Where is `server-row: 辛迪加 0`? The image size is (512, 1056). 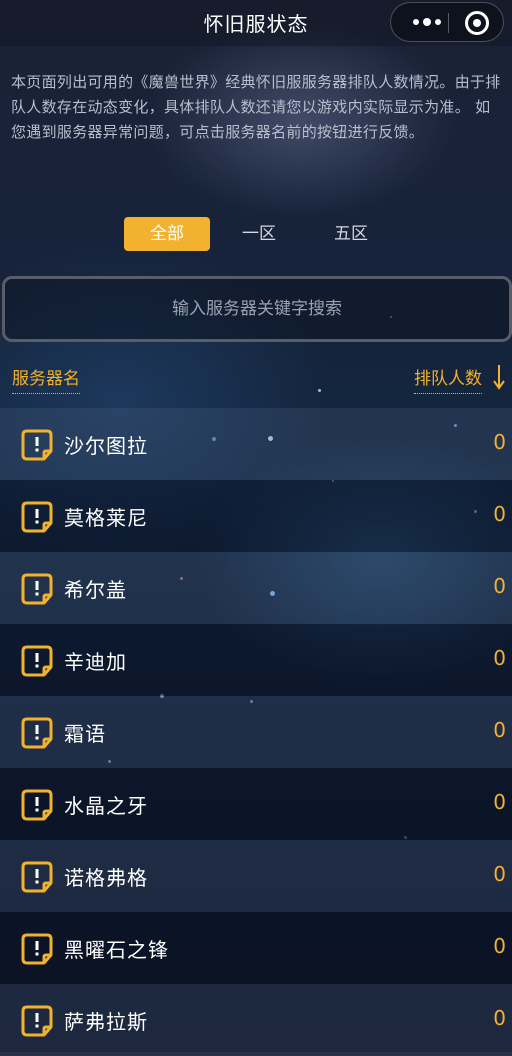 server-row: 辛迪加 0 is located at coordinates (256, 660).